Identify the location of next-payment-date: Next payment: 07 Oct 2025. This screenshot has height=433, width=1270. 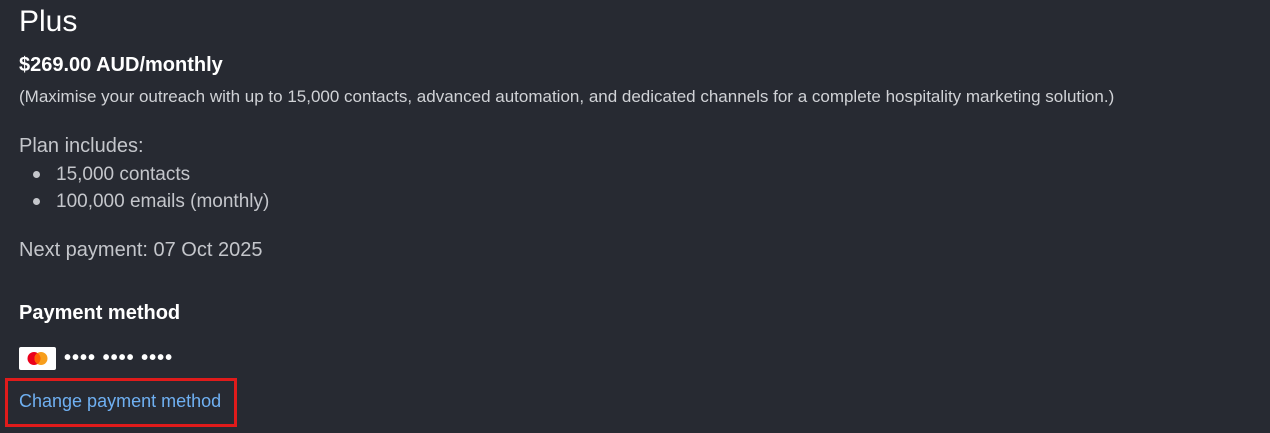
(141, 250).